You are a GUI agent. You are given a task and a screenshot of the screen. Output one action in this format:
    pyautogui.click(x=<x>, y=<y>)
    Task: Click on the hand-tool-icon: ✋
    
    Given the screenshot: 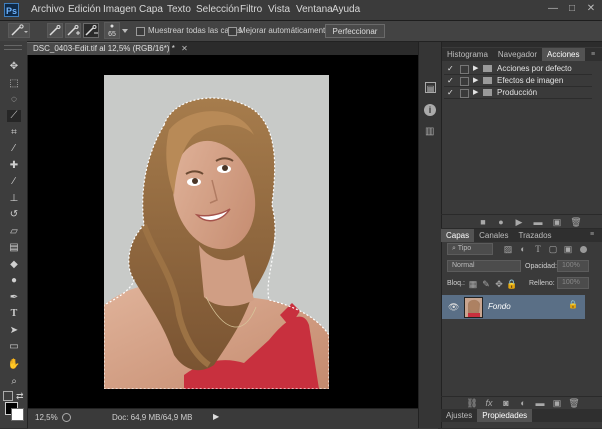 What is the action you would take?
    pyautogui.click(x=14, y=365)
    